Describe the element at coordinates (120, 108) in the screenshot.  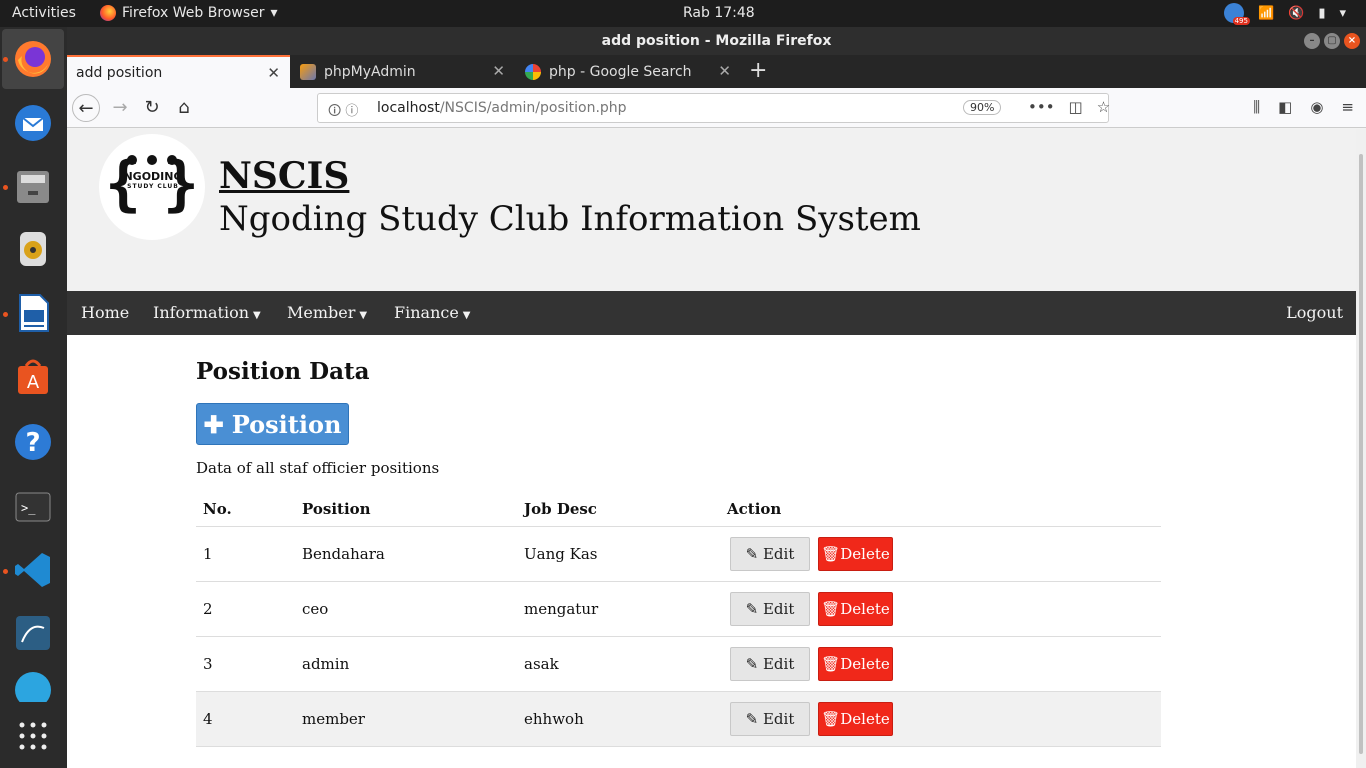
I see `forward-button: →` at that location.